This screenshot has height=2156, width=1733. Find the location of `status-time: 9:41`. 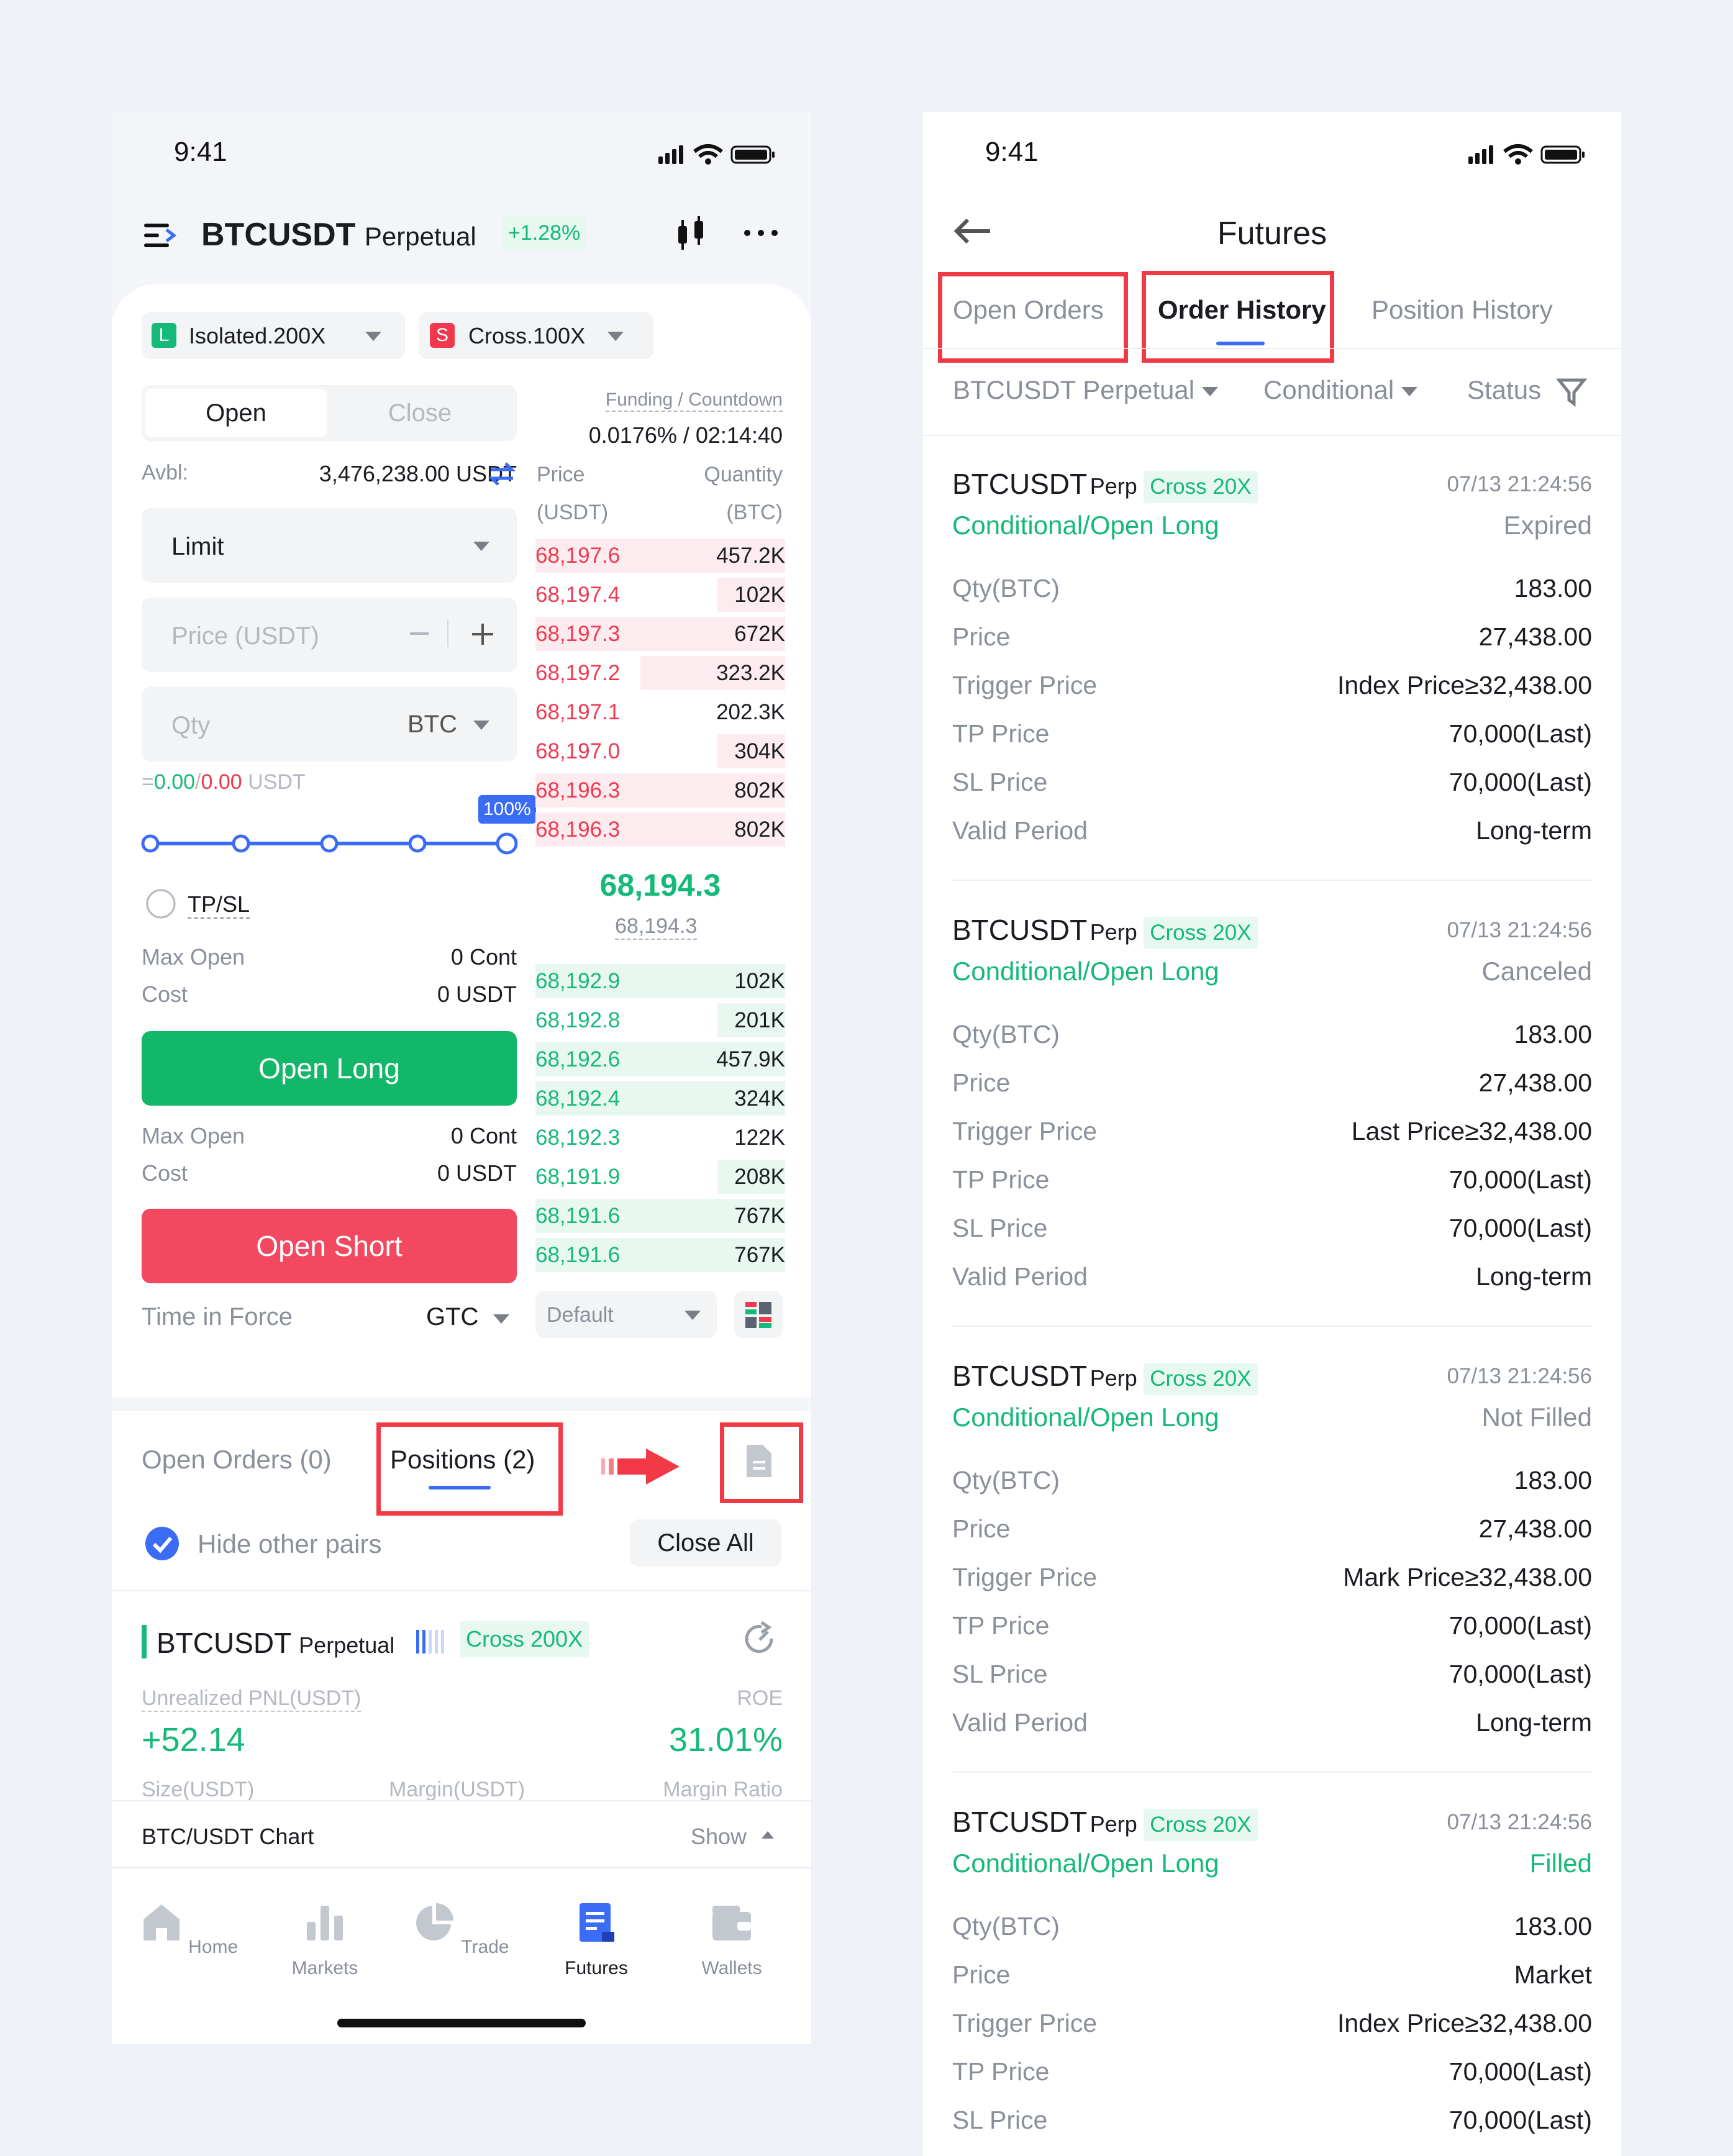

status-time: 9:41 is located at coordinates (200, 152).